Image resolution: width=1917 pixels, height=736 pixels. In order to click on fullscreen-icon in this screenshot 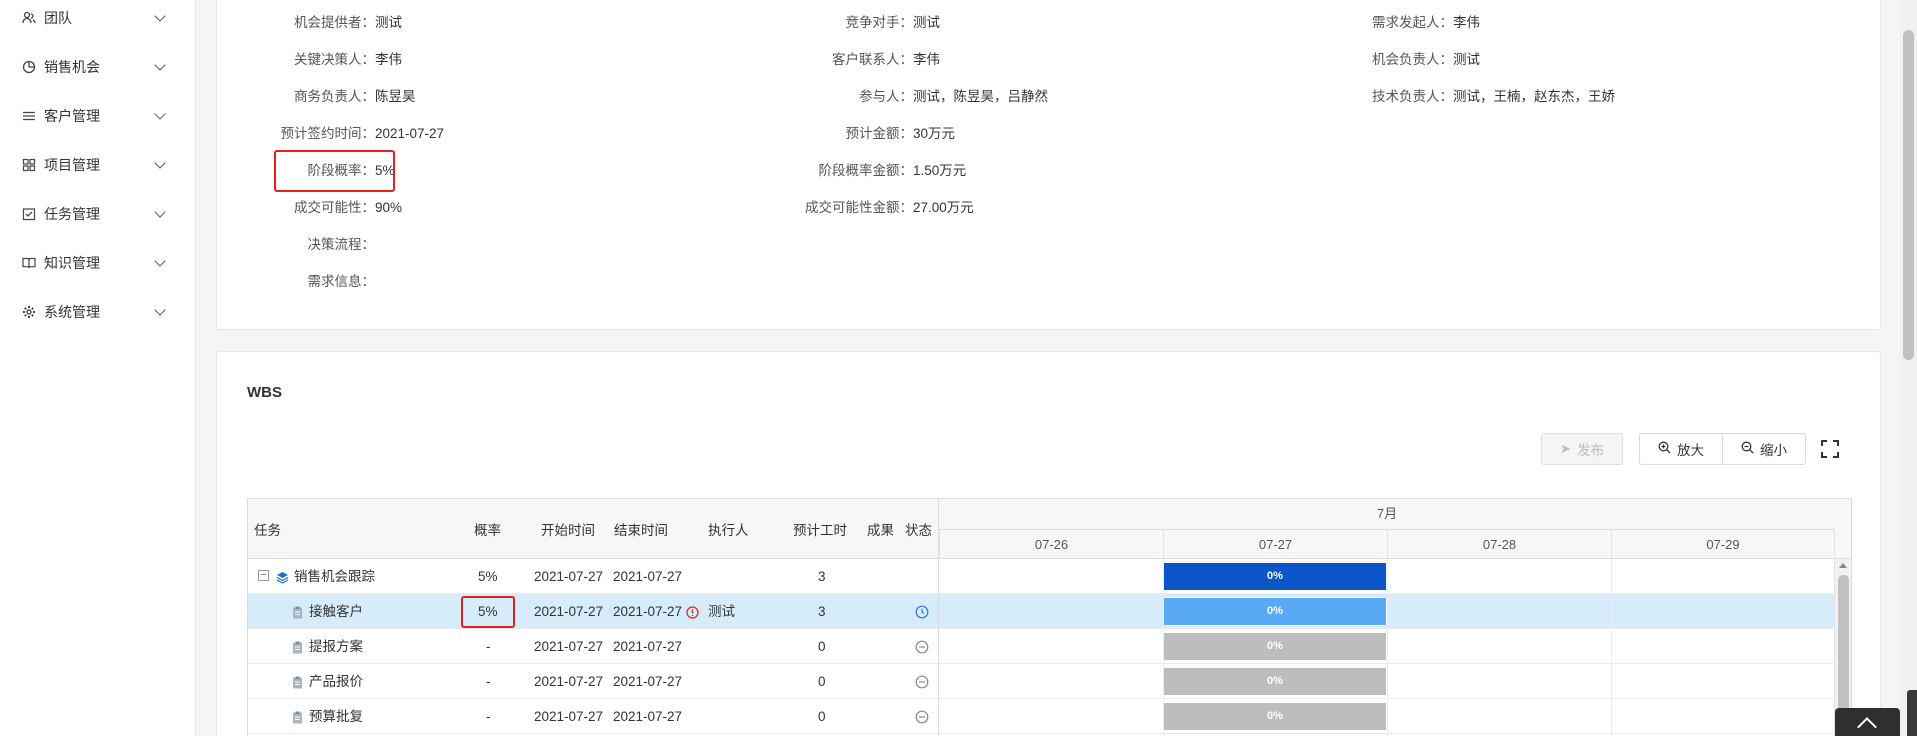, I will do `click(1830, 449)`.